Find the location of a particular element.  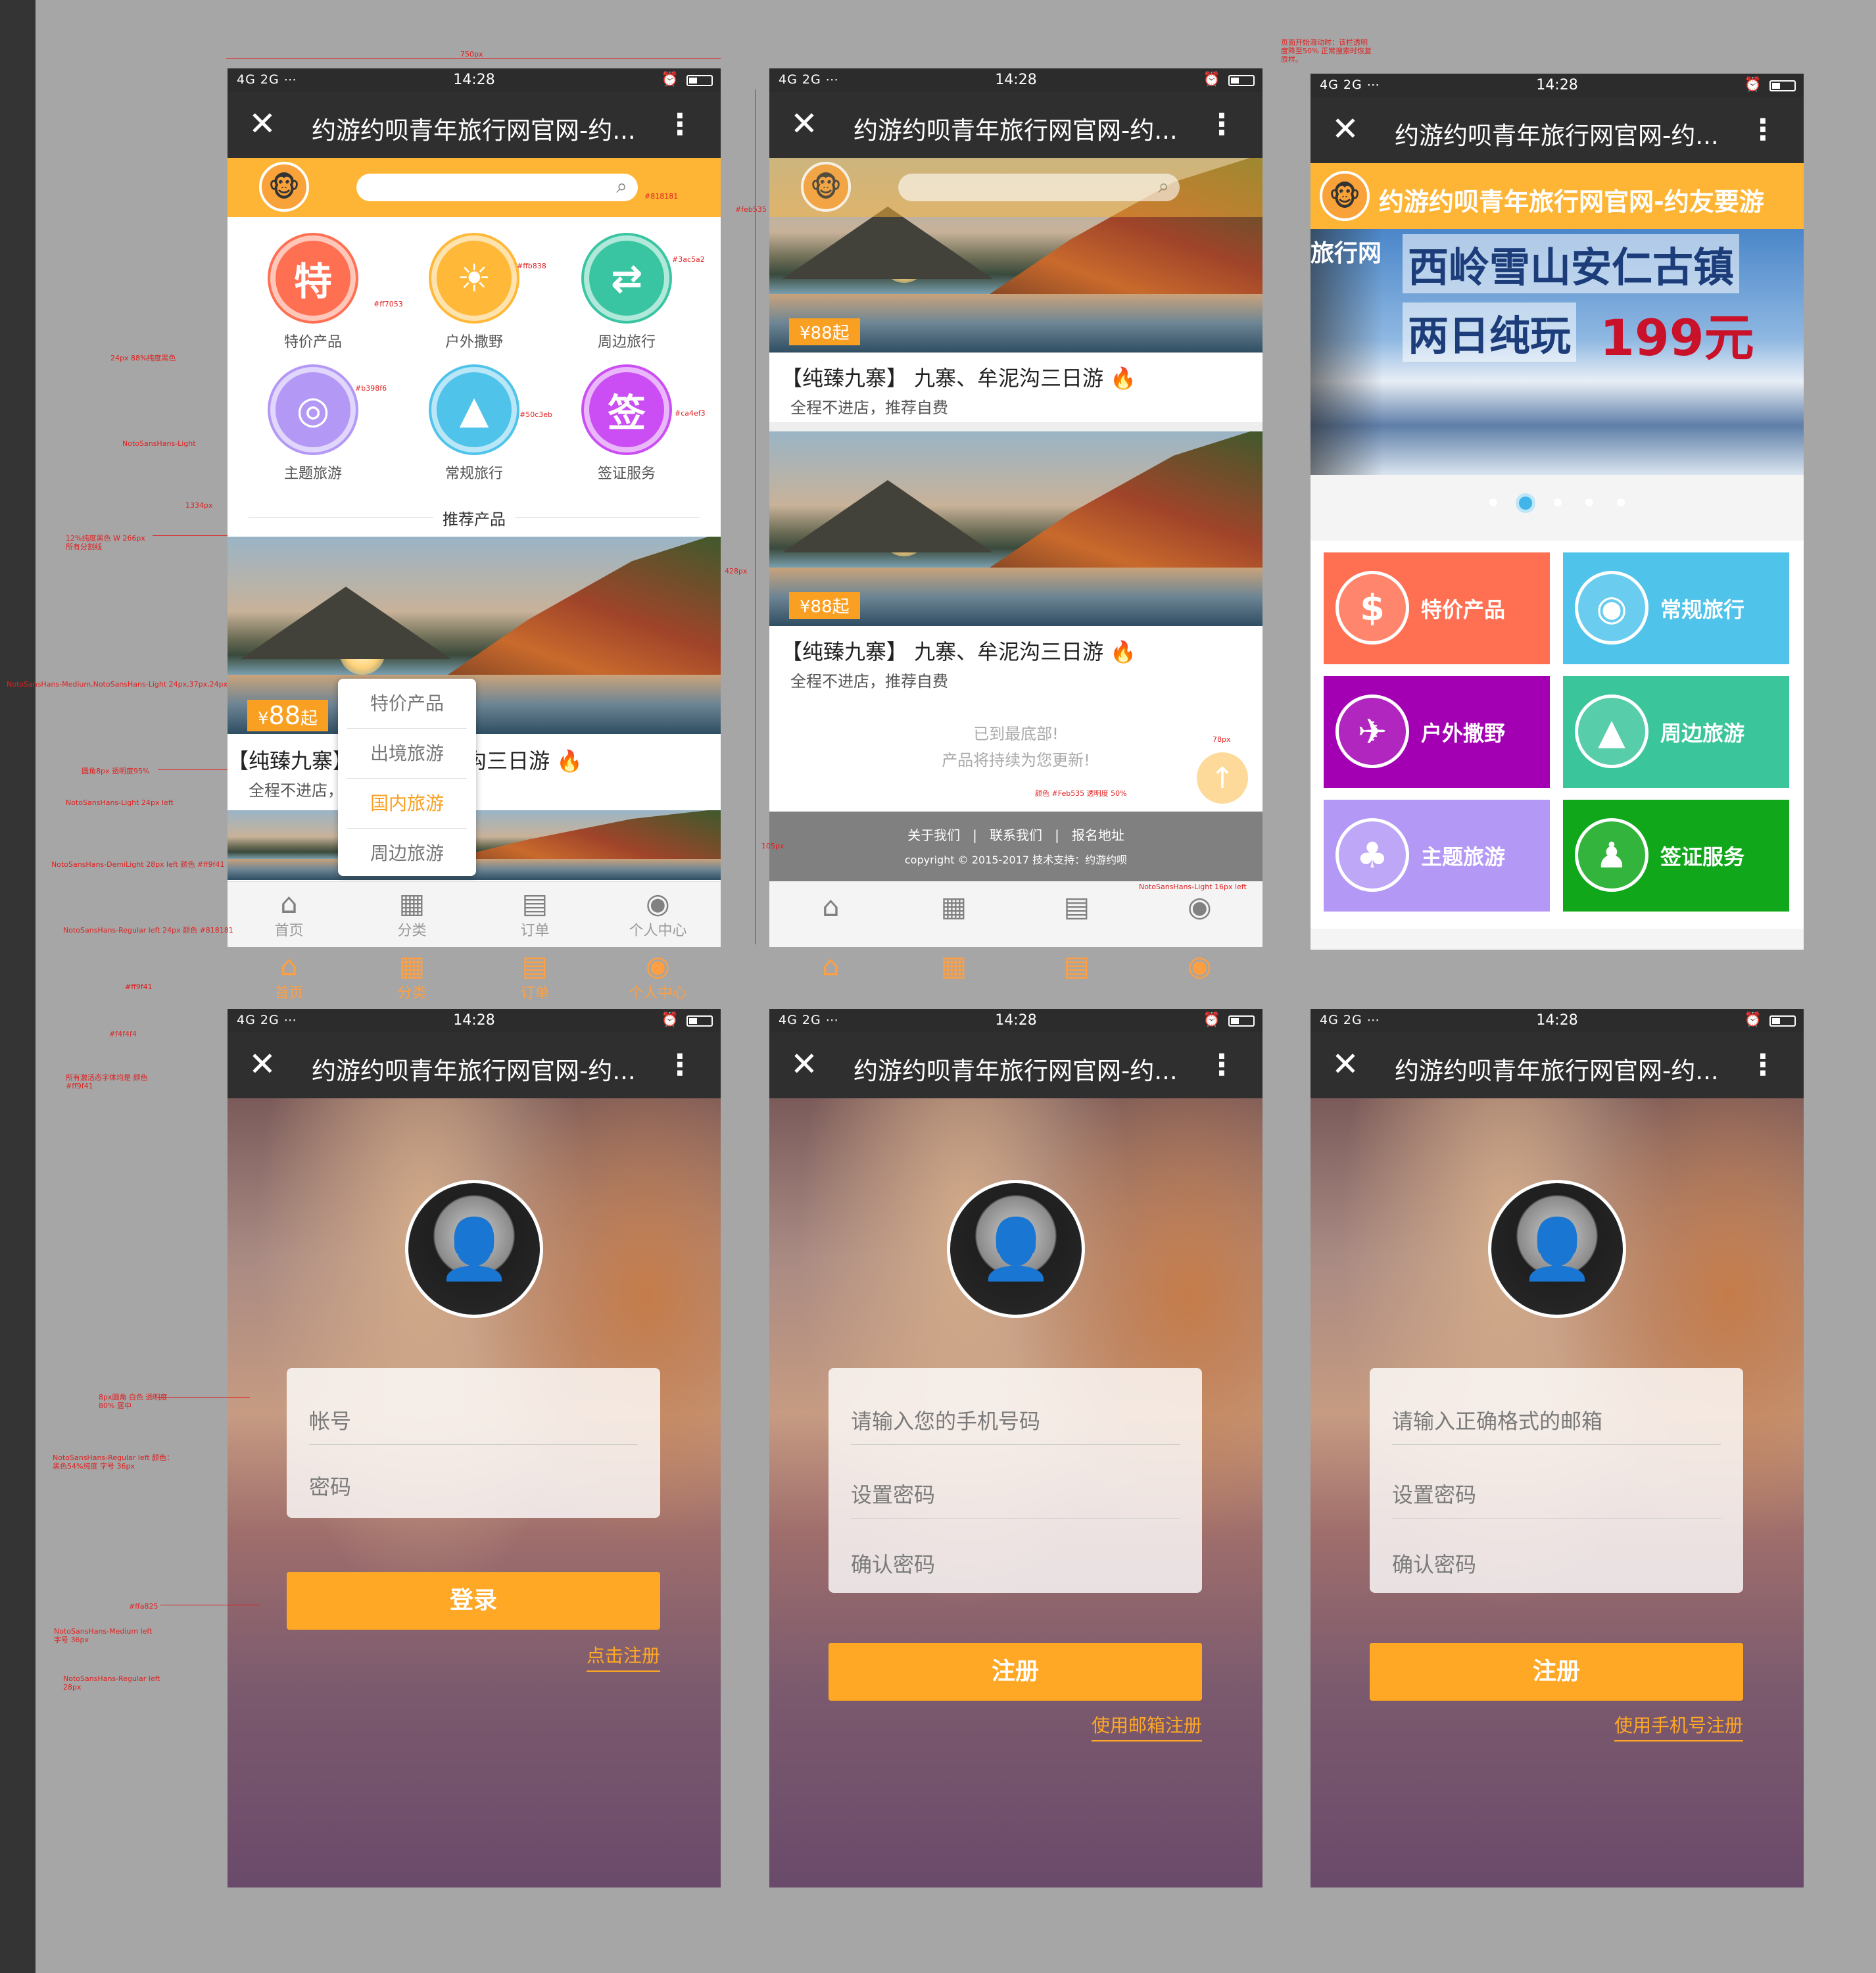

annotation: #ff7053 is located at coordinates (388, 304).